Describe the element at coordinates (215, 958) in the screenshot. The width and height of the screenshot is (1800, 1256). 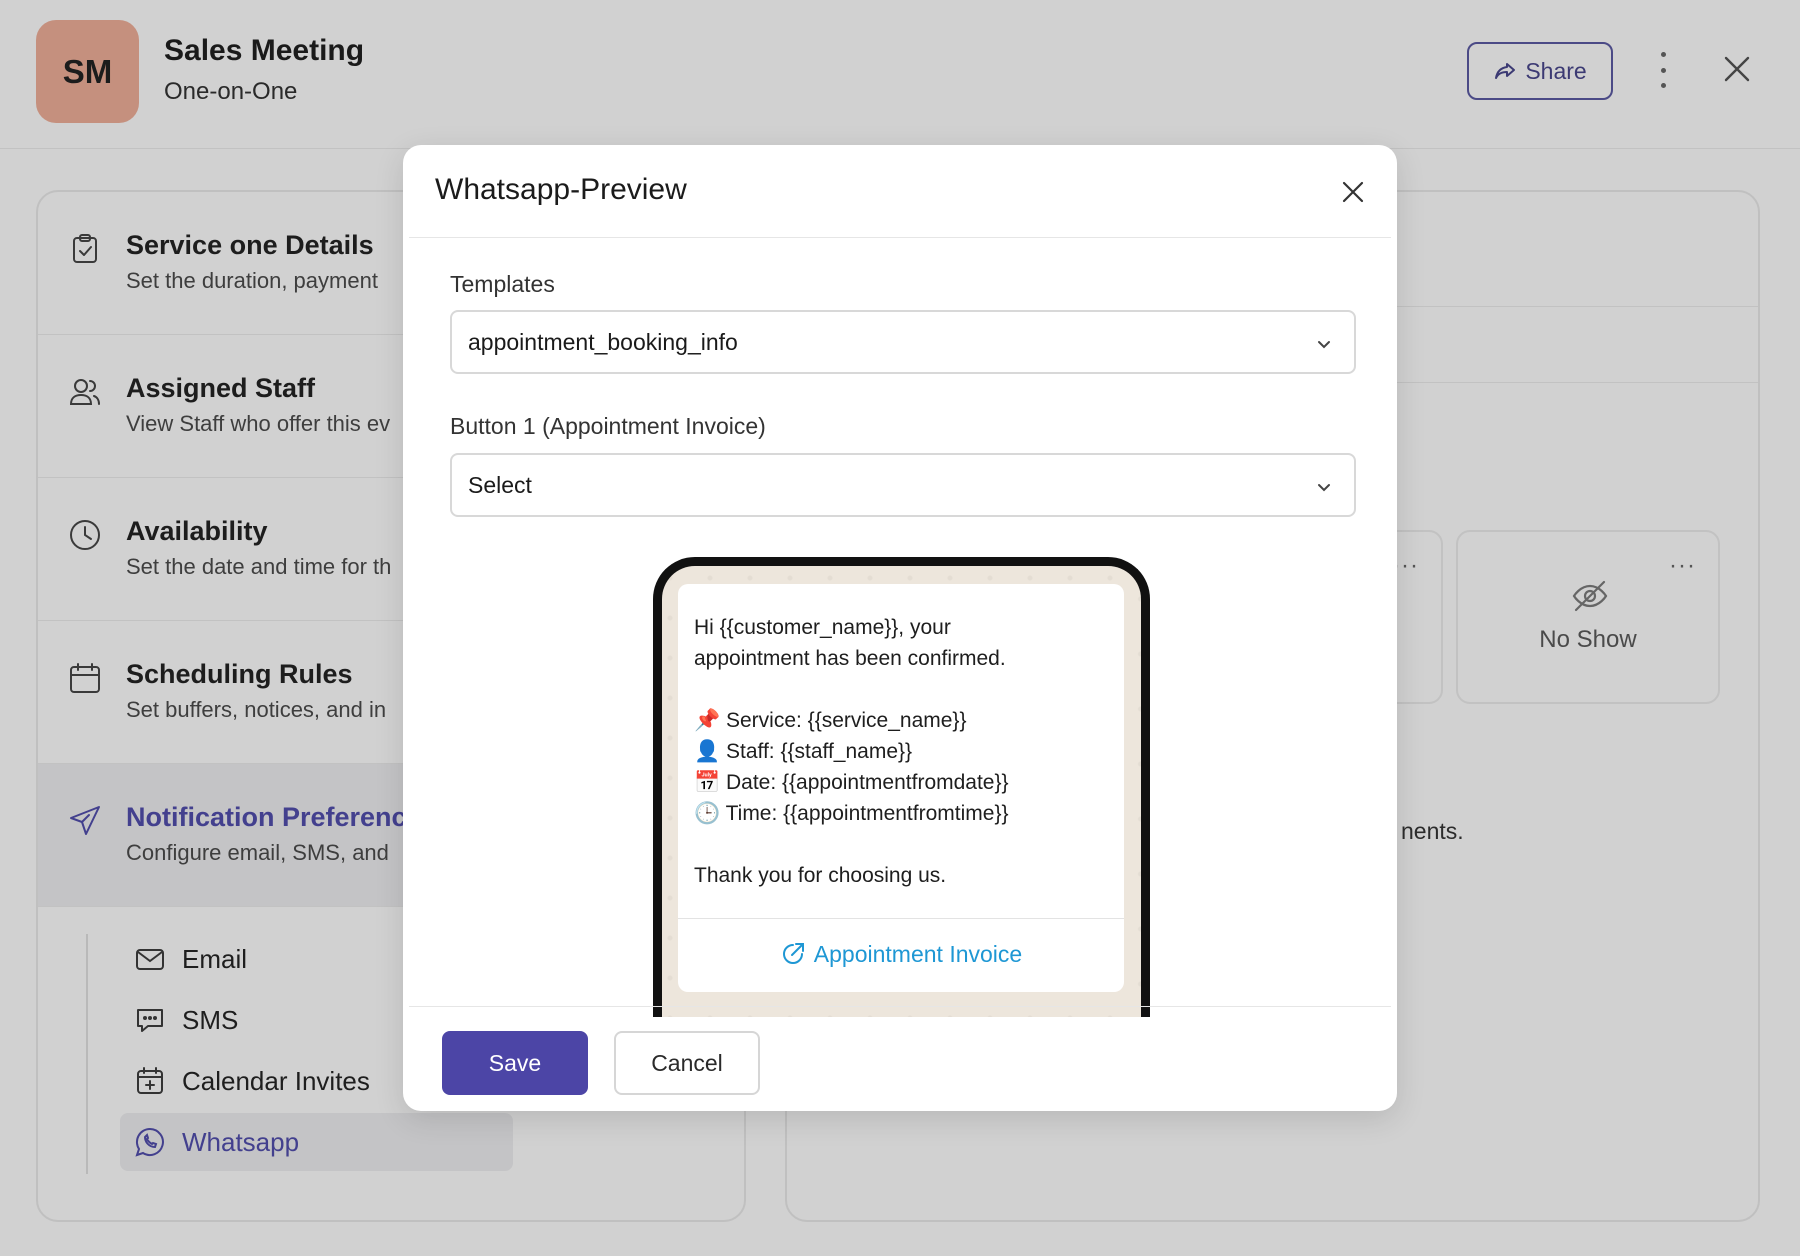
I see `sidebar-subitem-label: Email` at that location.